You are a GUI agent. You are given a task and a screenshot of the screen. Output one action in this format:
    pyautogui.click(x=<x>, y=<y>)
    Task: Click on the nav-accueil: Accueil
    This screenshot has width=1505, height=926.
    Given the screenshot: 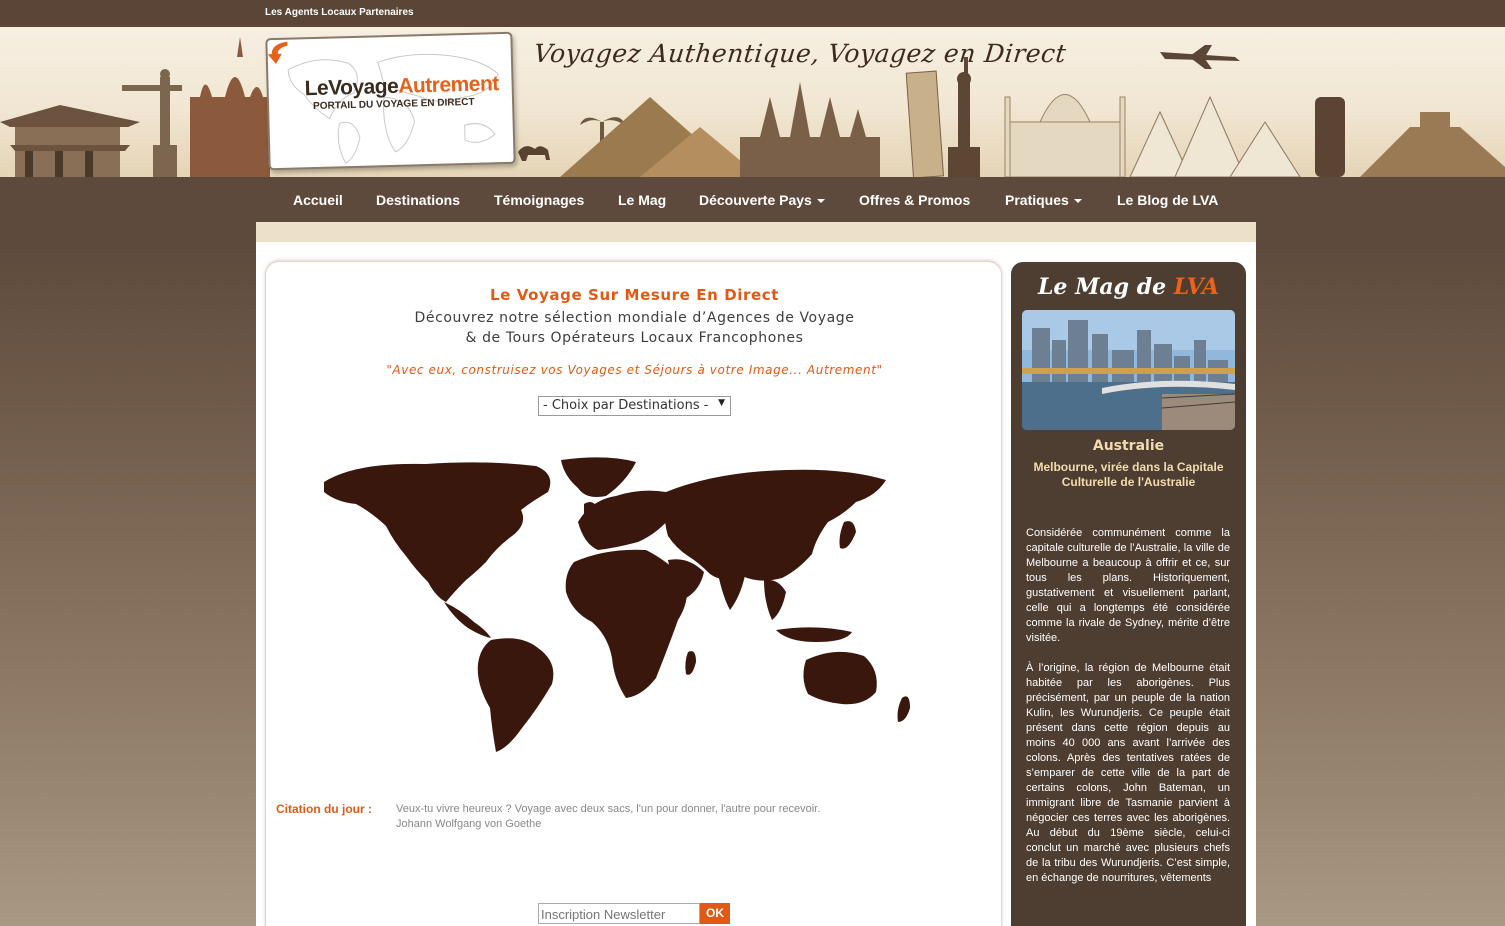 What is the action you would take?
    pyautogui.click(x=318, y=200)
    